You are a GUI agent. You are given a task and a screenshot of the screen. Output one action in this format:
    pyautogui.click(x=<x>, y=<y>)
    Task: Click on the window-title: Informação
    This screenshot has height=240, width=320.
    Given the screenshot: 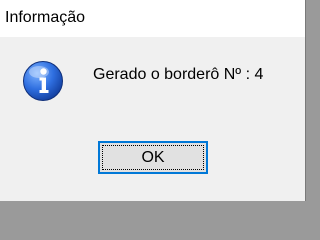 What is the action you would take?
    pyautogui.click(x=45, y=17)
    